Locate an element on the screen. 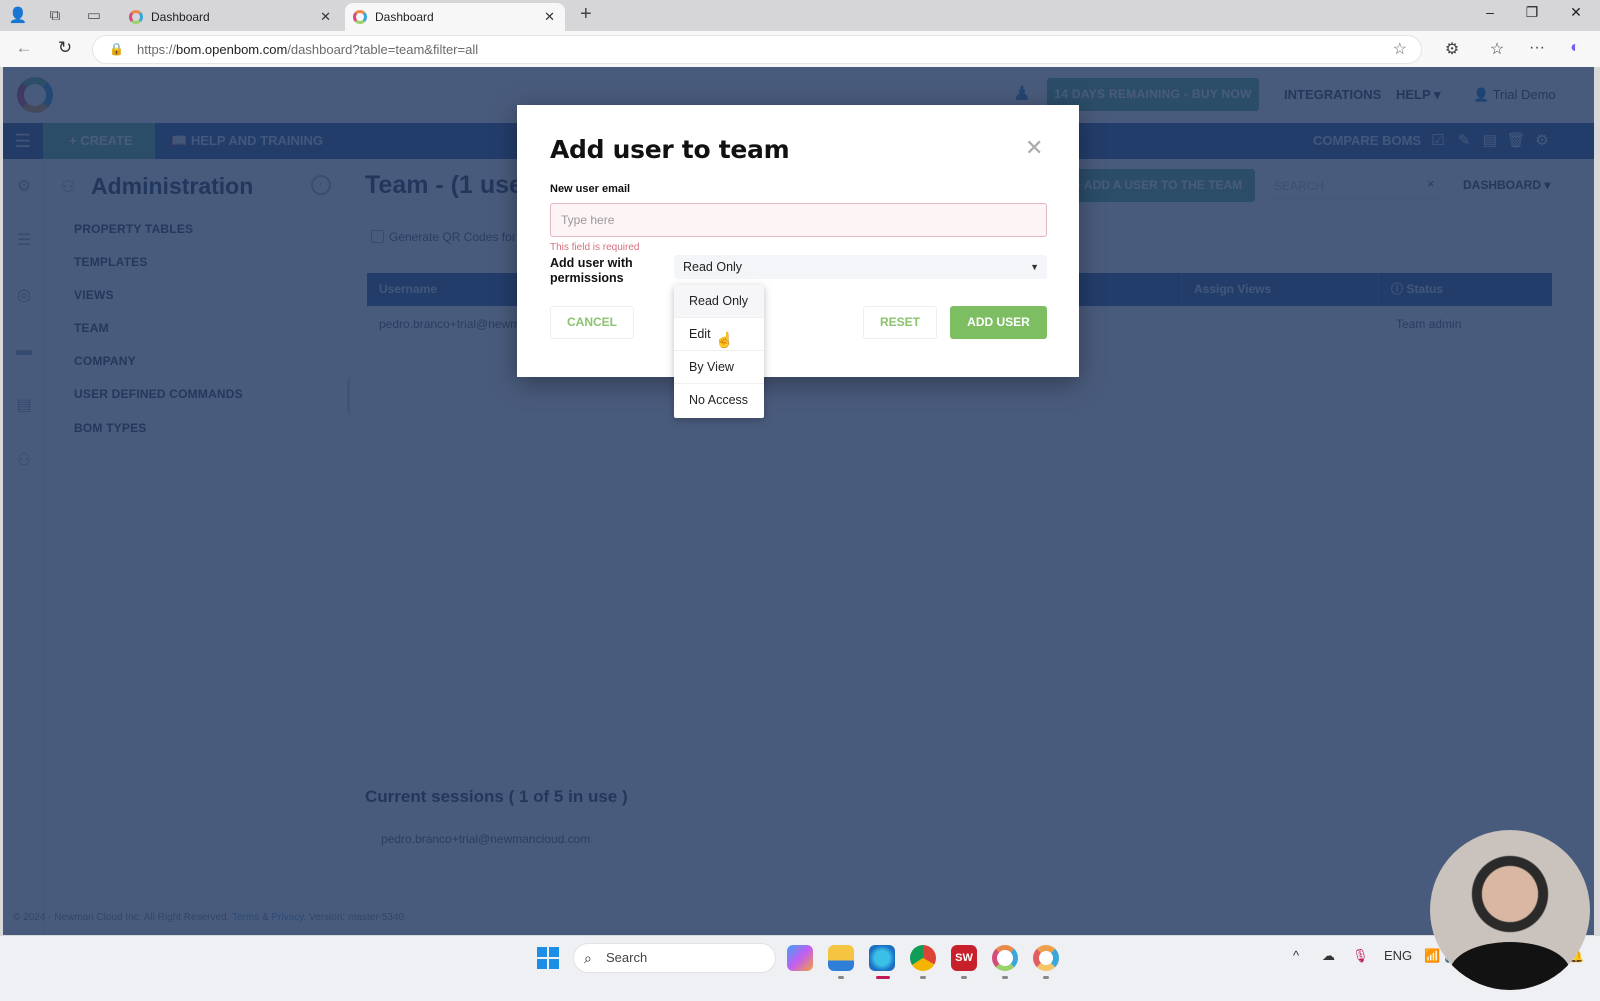  dialog-title: Add user to team is located at coordinates (670, 149).